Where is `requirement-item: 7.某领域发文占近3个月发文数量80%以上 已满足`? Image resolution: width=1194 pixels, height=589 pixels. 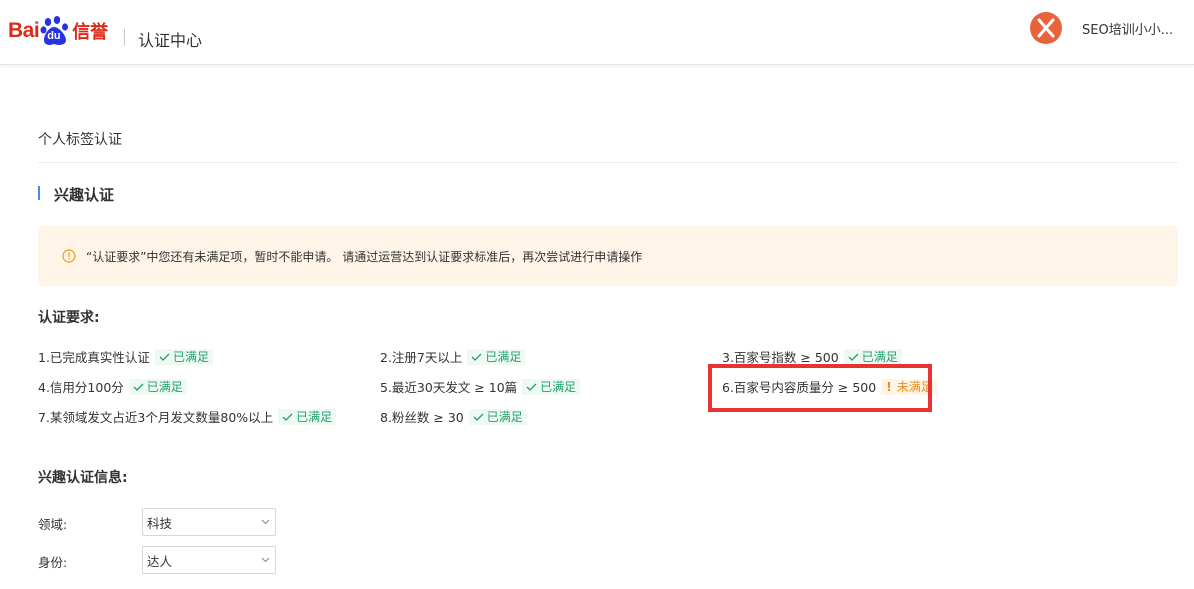 requirement-item: 7.某领域发文占近3个月发文数量80%以上 已满足 is located at coordinates (187, 416).